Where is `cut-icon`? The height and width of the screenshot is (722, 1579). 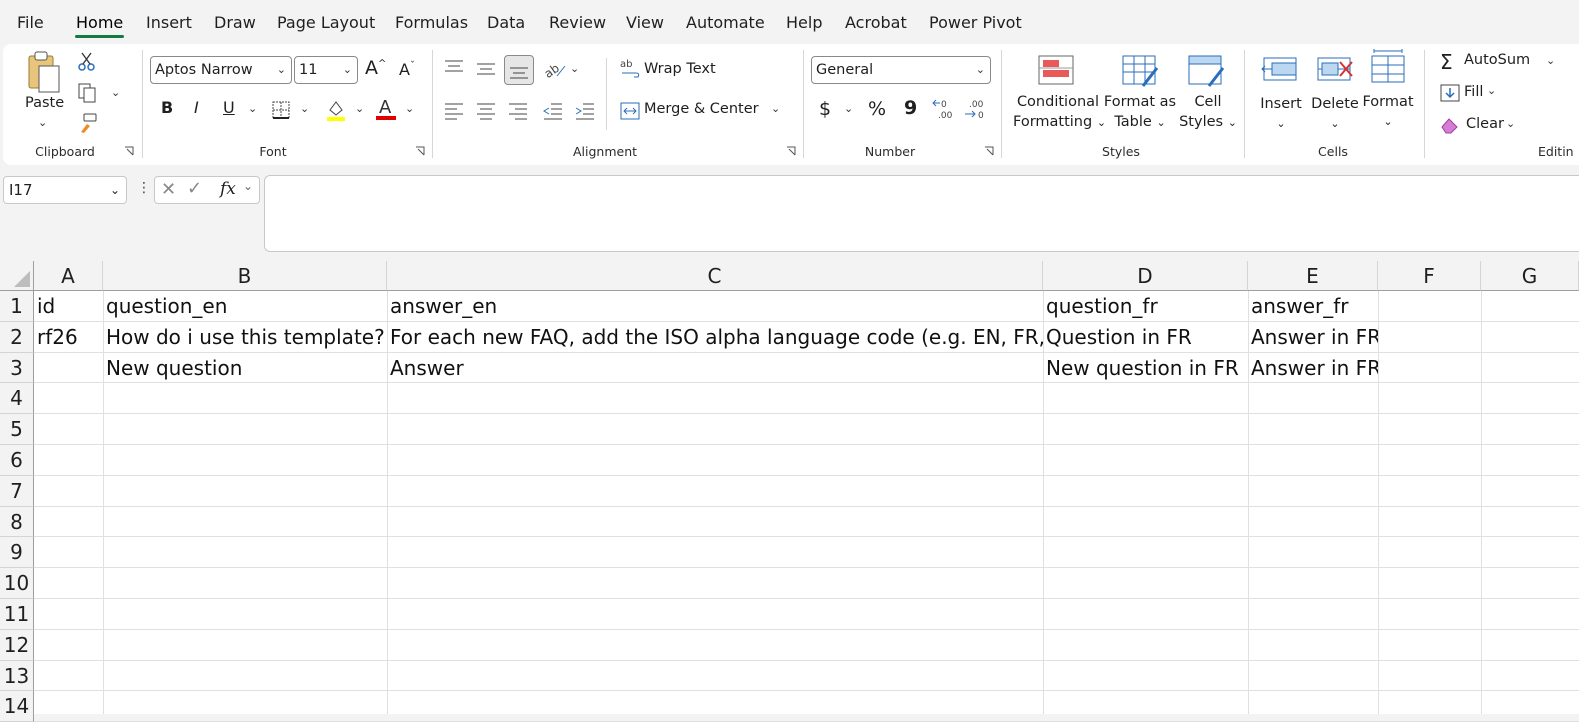 cut-icon is located at coordinates (87, 62).